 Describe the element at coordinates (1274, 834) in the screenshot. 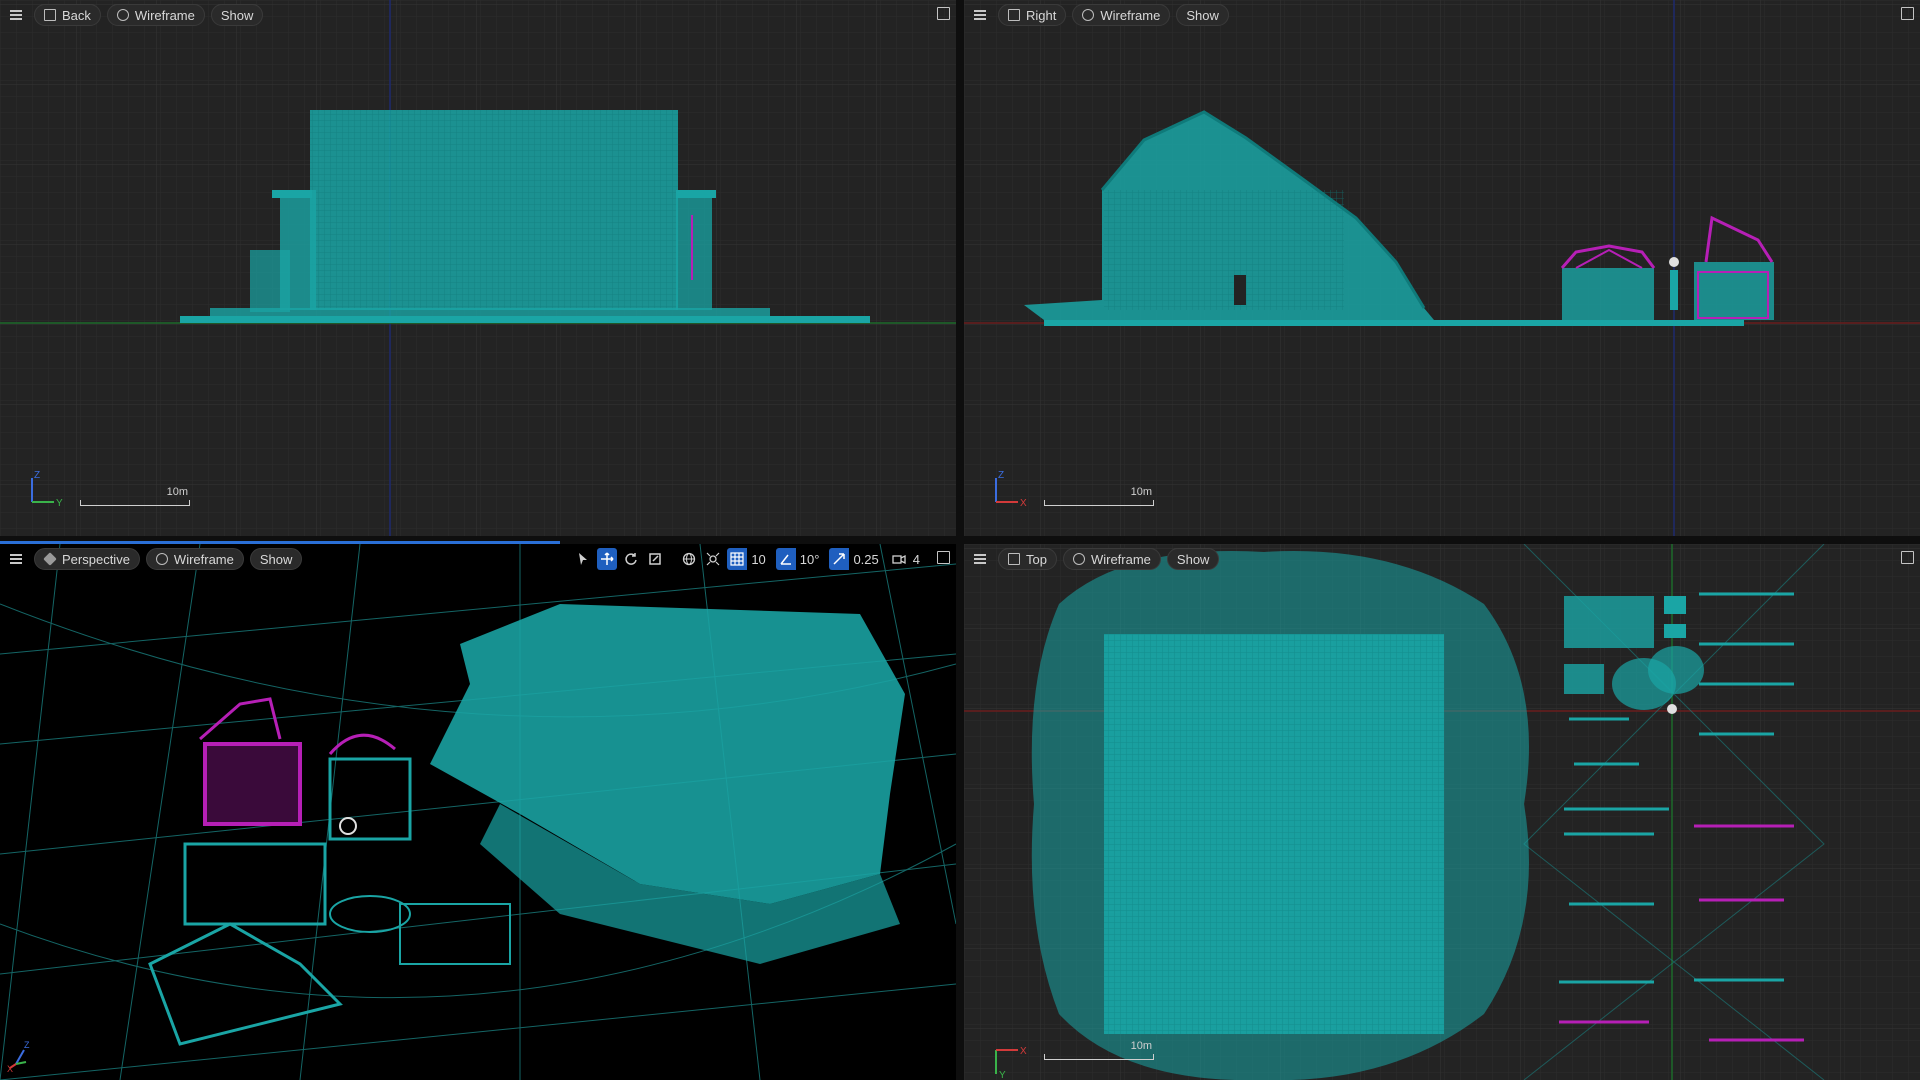

I see `top-building-mesh` at that location.